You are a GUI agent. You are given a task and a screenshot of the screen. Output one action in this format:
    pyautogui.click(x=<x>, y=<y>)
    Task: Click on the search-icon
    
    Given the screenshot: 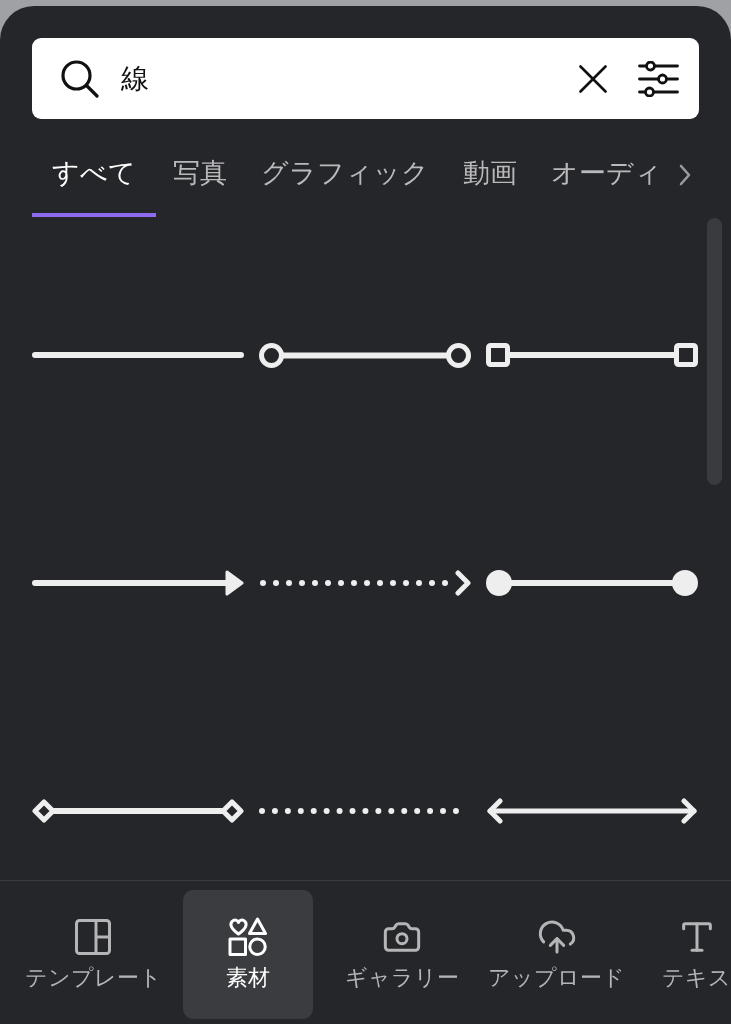 What is the action you would take?
    pyautogui.click(x=80, y=78)
    